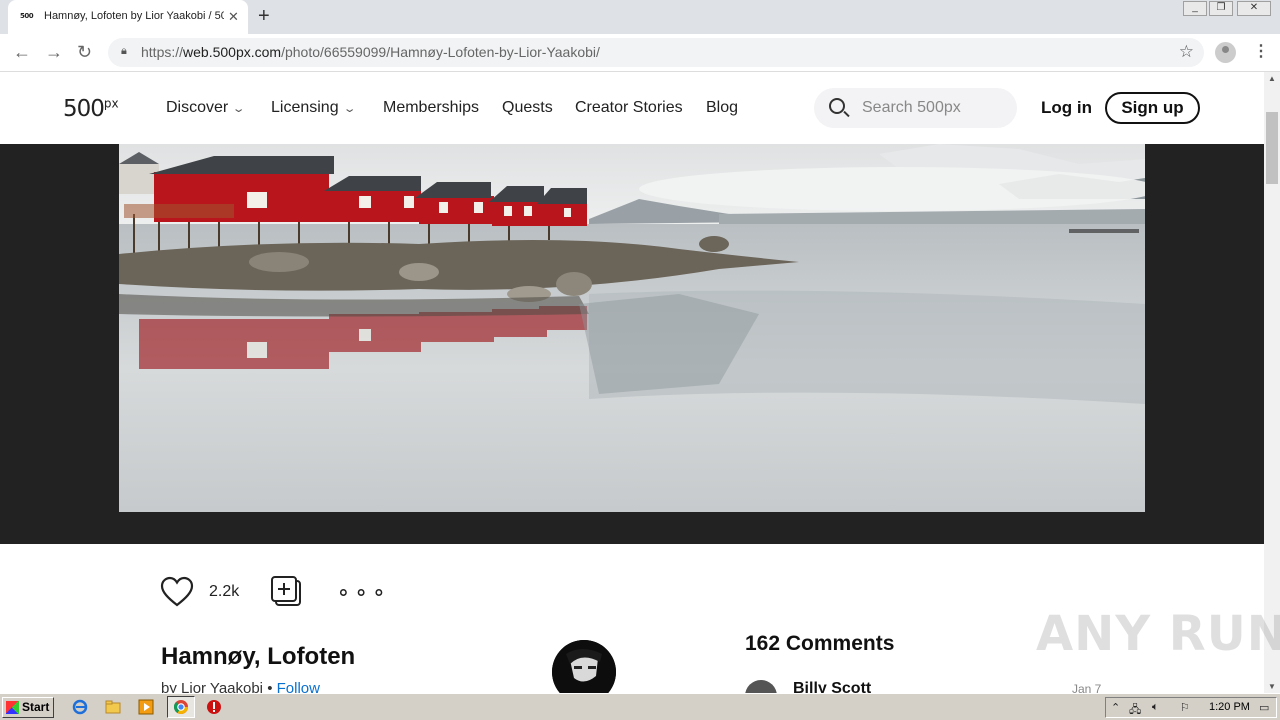  What do you see at coordinates (934, 108) in the screenshot?
I see `search-input` at bounding box center [934, 108].